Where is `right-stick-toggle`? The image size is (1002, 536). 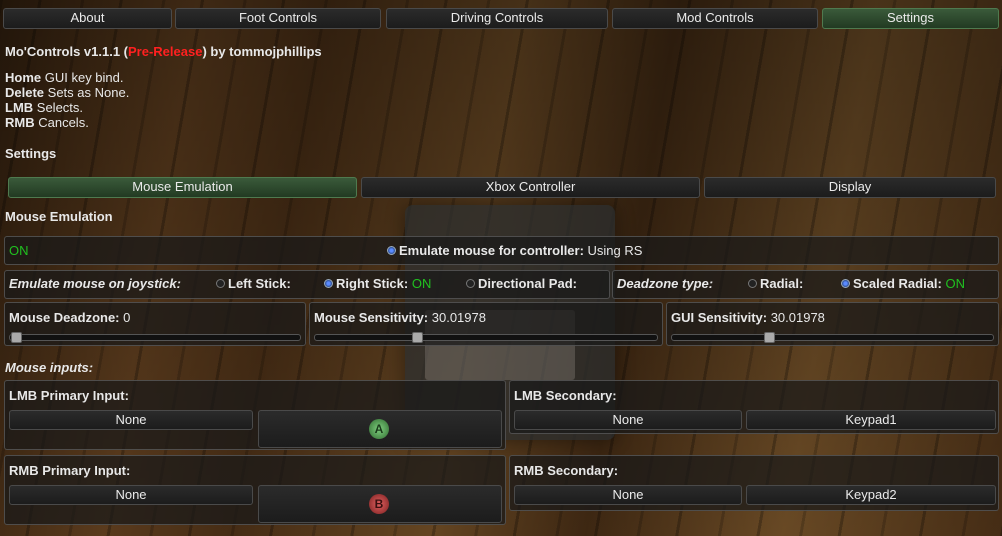 right-stick-toggle is located at coordinates (328, 283).